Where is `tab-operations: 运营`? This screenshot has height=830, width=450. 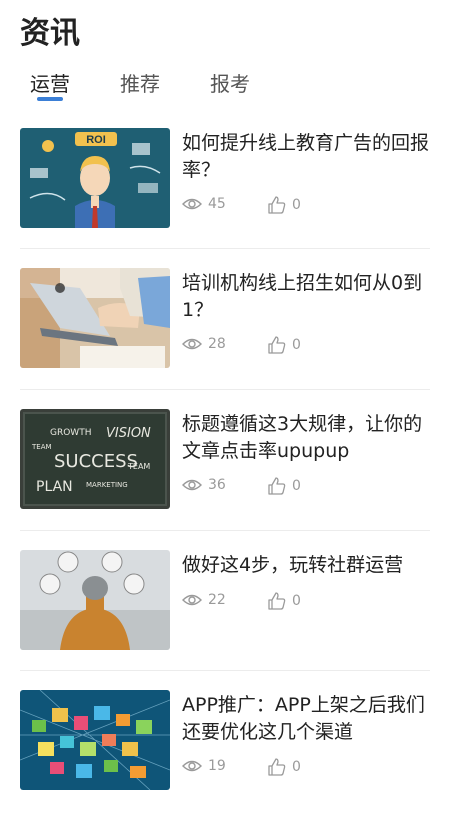
tab-operations: 运营 is located at coordinates (50, 82).